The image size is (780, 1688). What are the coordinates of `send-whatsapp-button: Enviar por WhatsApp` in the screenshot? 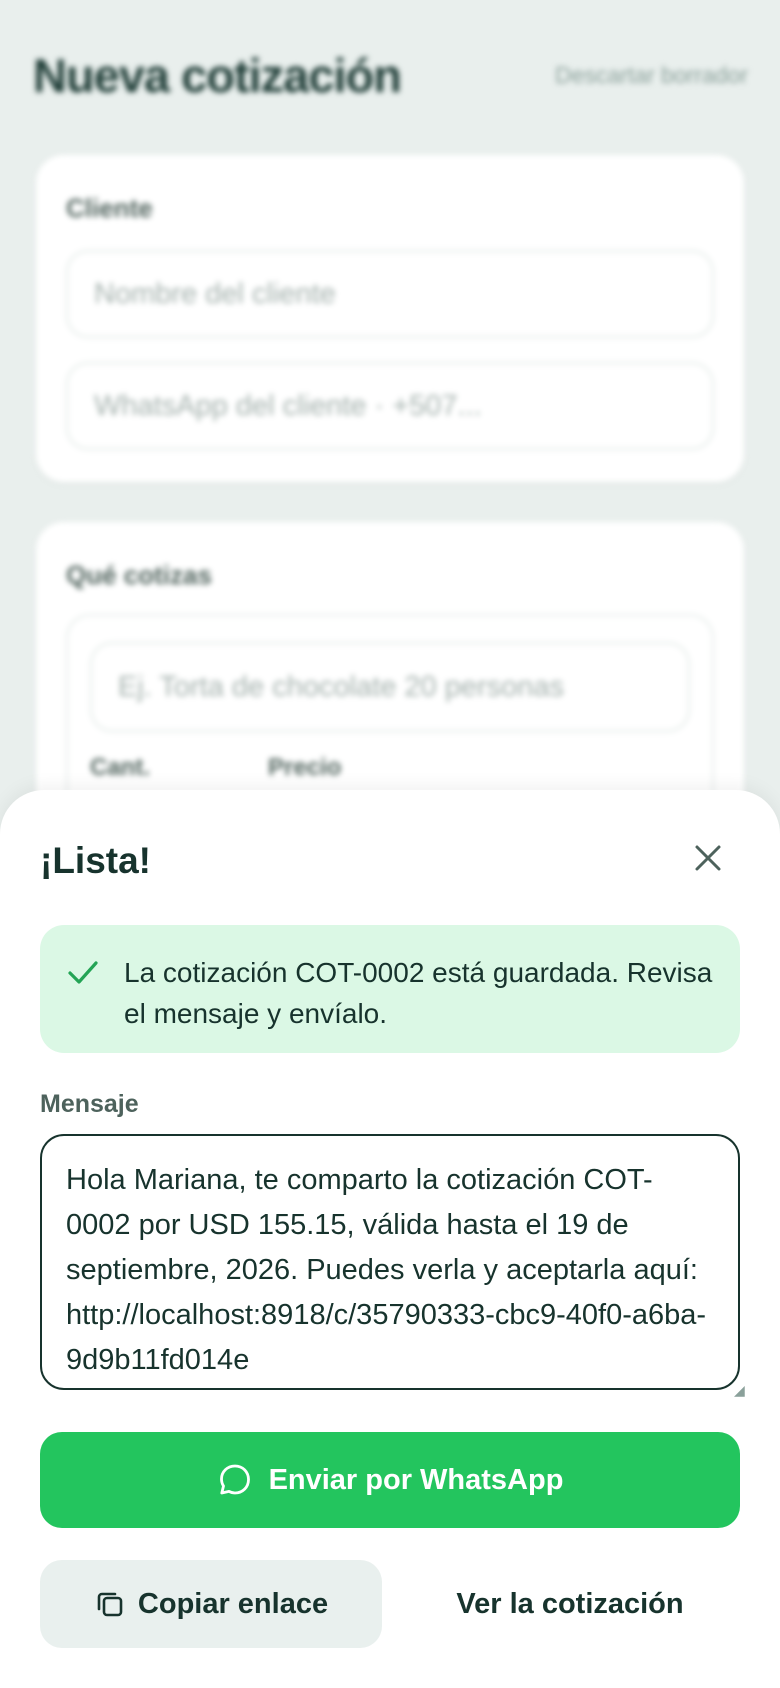 It's located at (390, 1480).